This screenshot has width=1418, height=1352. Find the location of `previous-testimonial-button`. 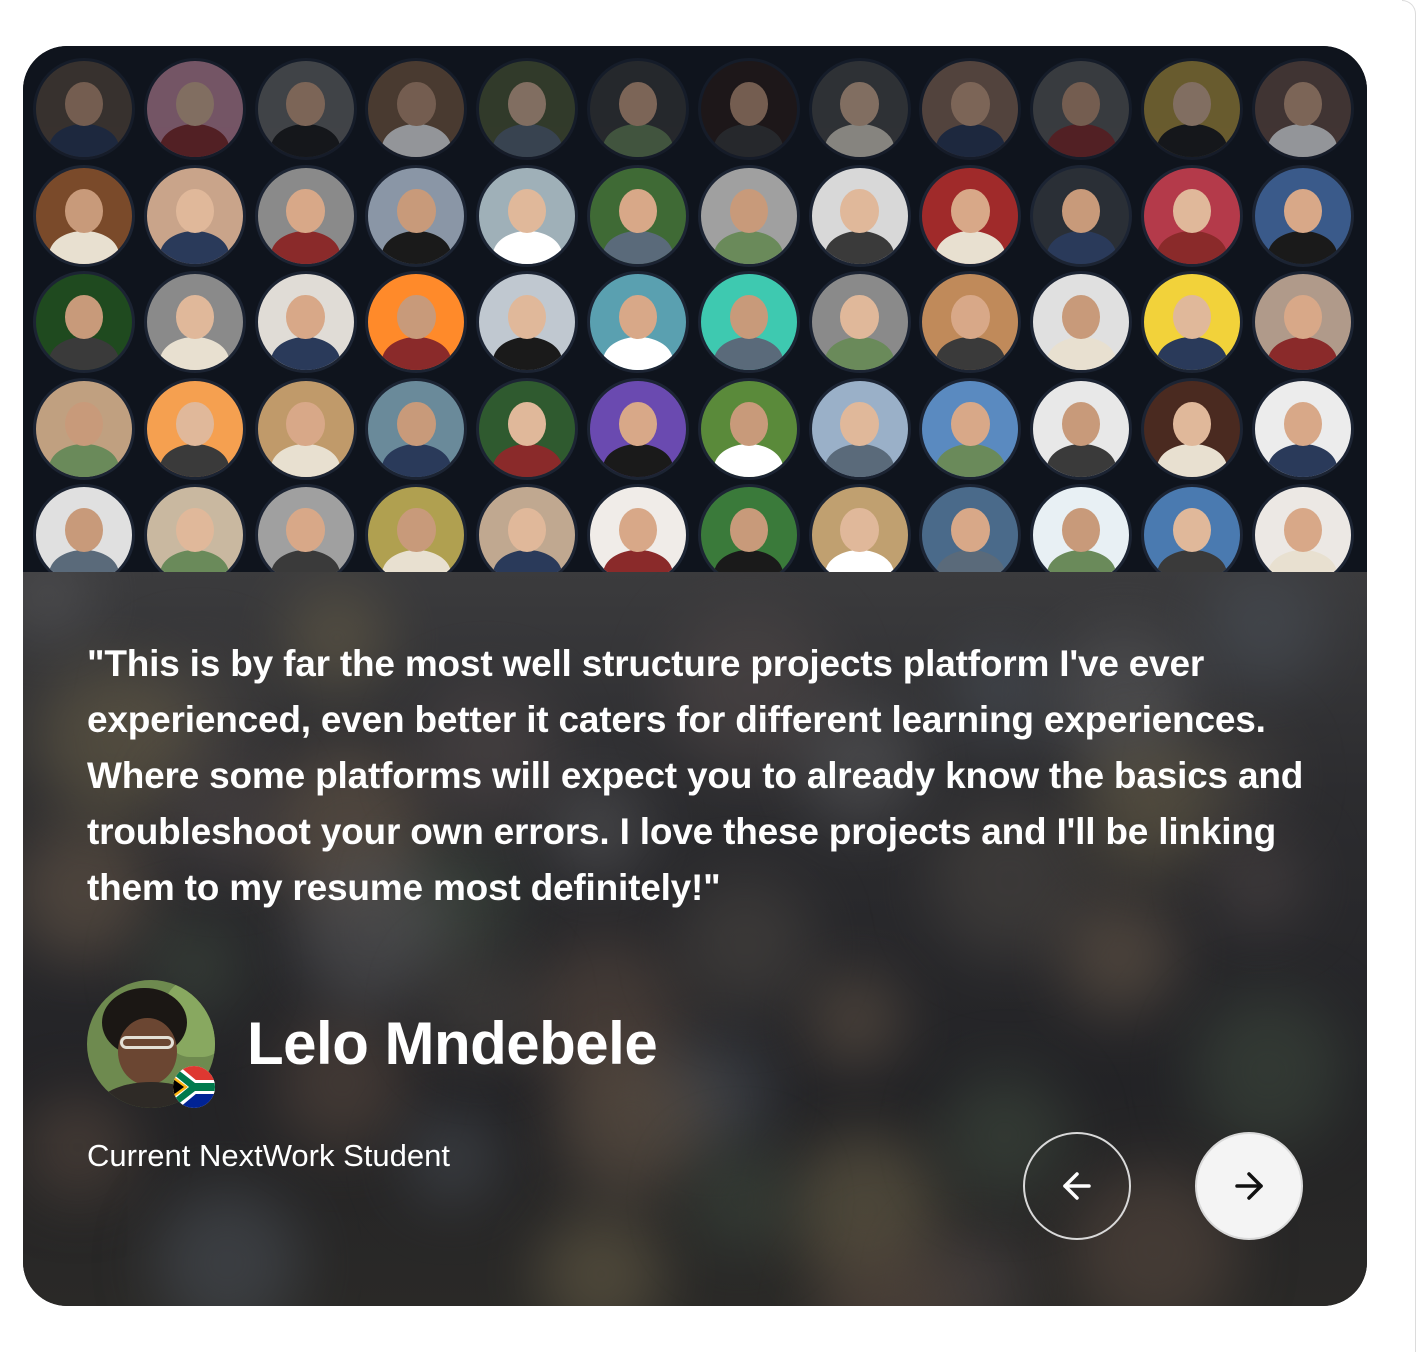

previous-testimonial-button is located at coordinates (1077, 1186).